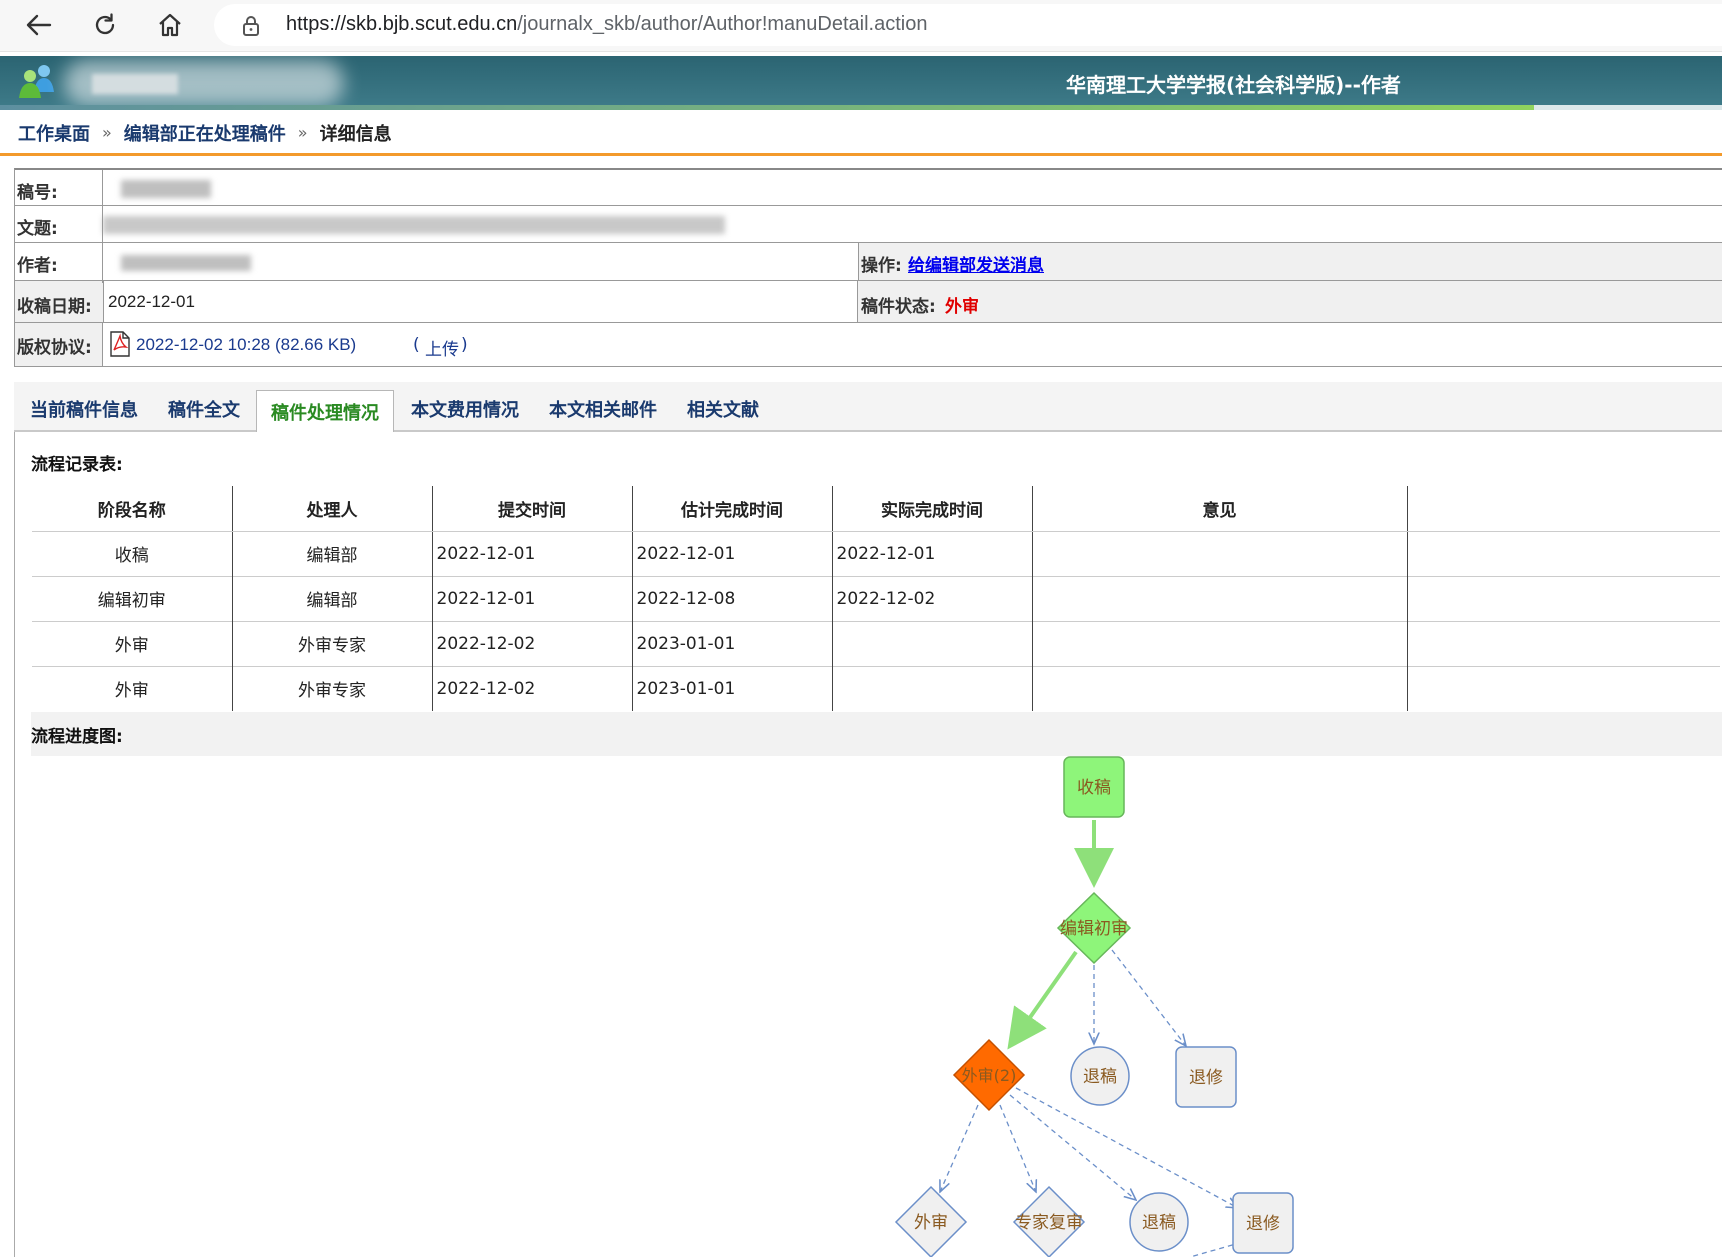  I want to click on status-value: 外审, so click(962, 307).